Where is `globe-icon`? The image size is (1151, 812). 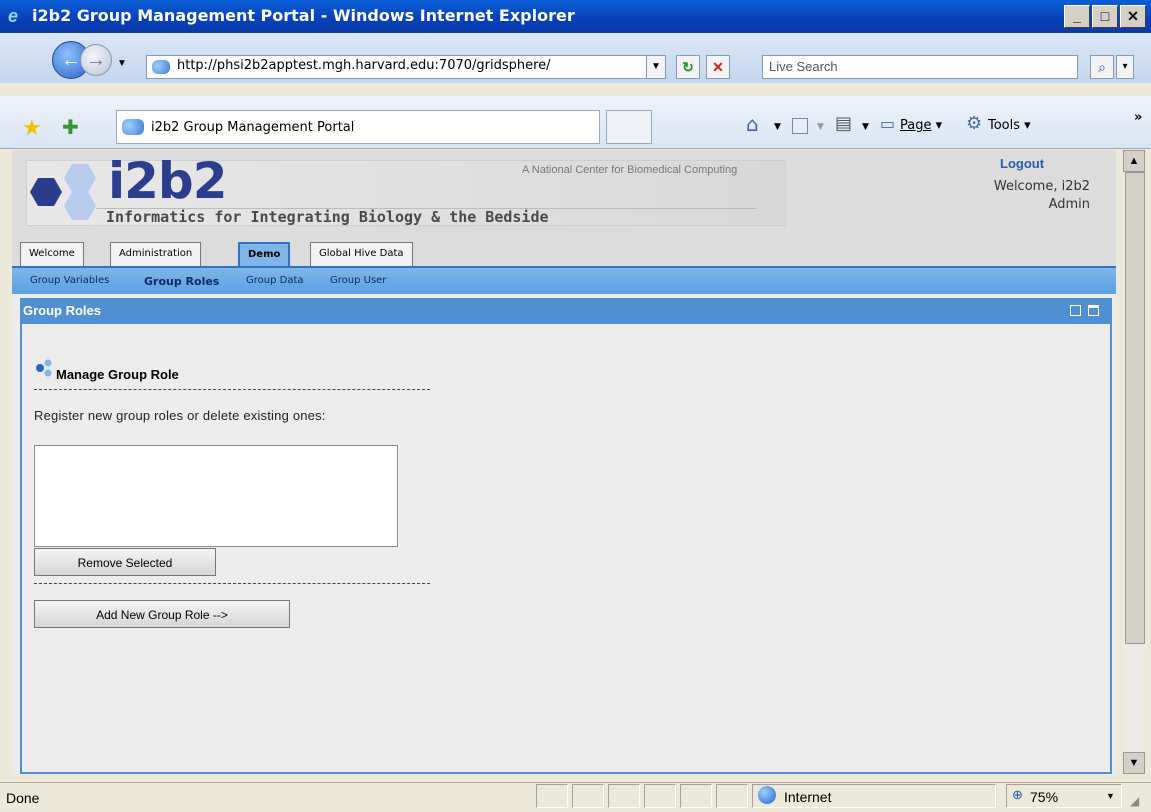 globe-icon is located at coordinates (767, 795).